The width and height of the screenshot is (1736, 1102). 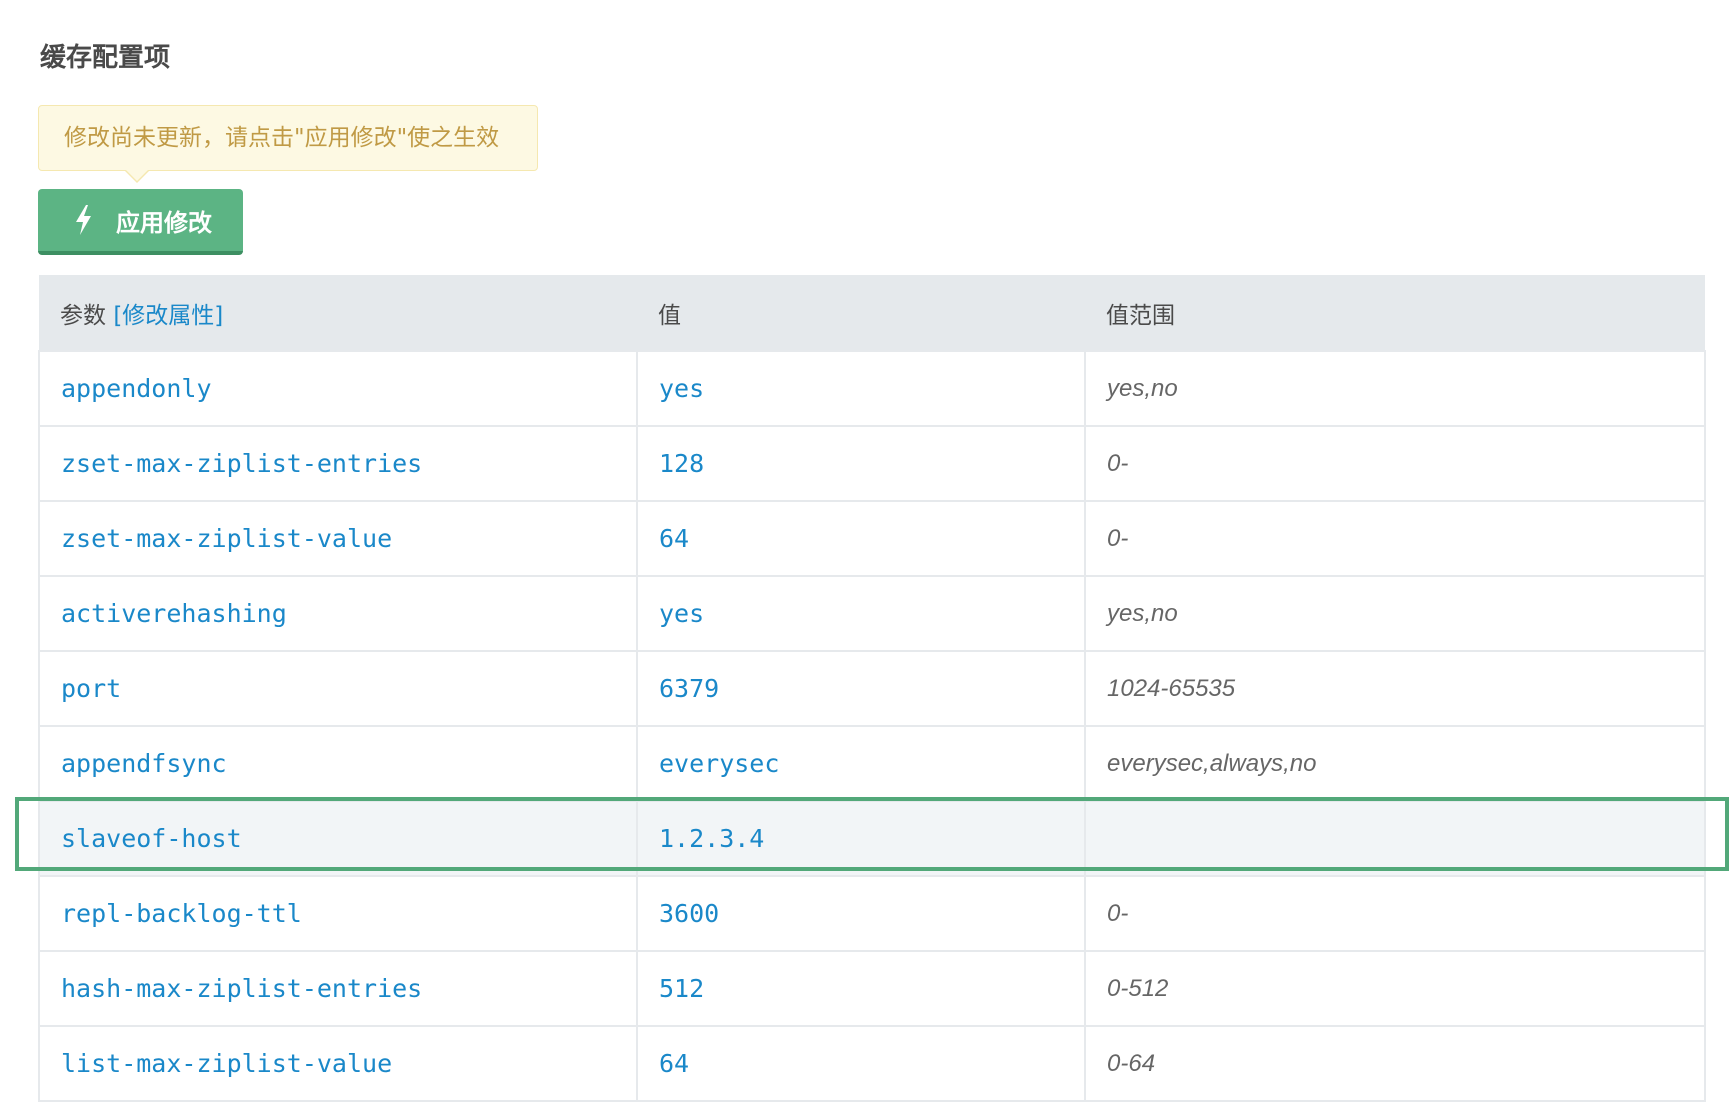 I want to click on lightning-bolt-icon, so click(x=84, y=220).